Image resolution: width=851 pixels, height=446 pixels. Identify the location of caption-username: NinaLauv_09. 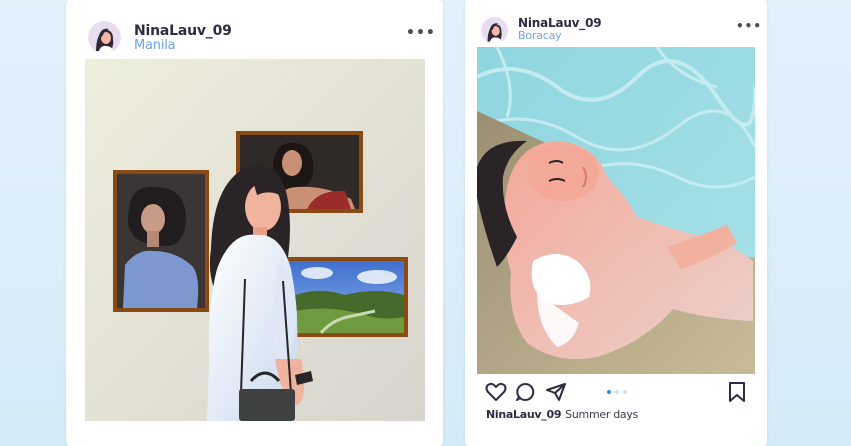
(523, 414).